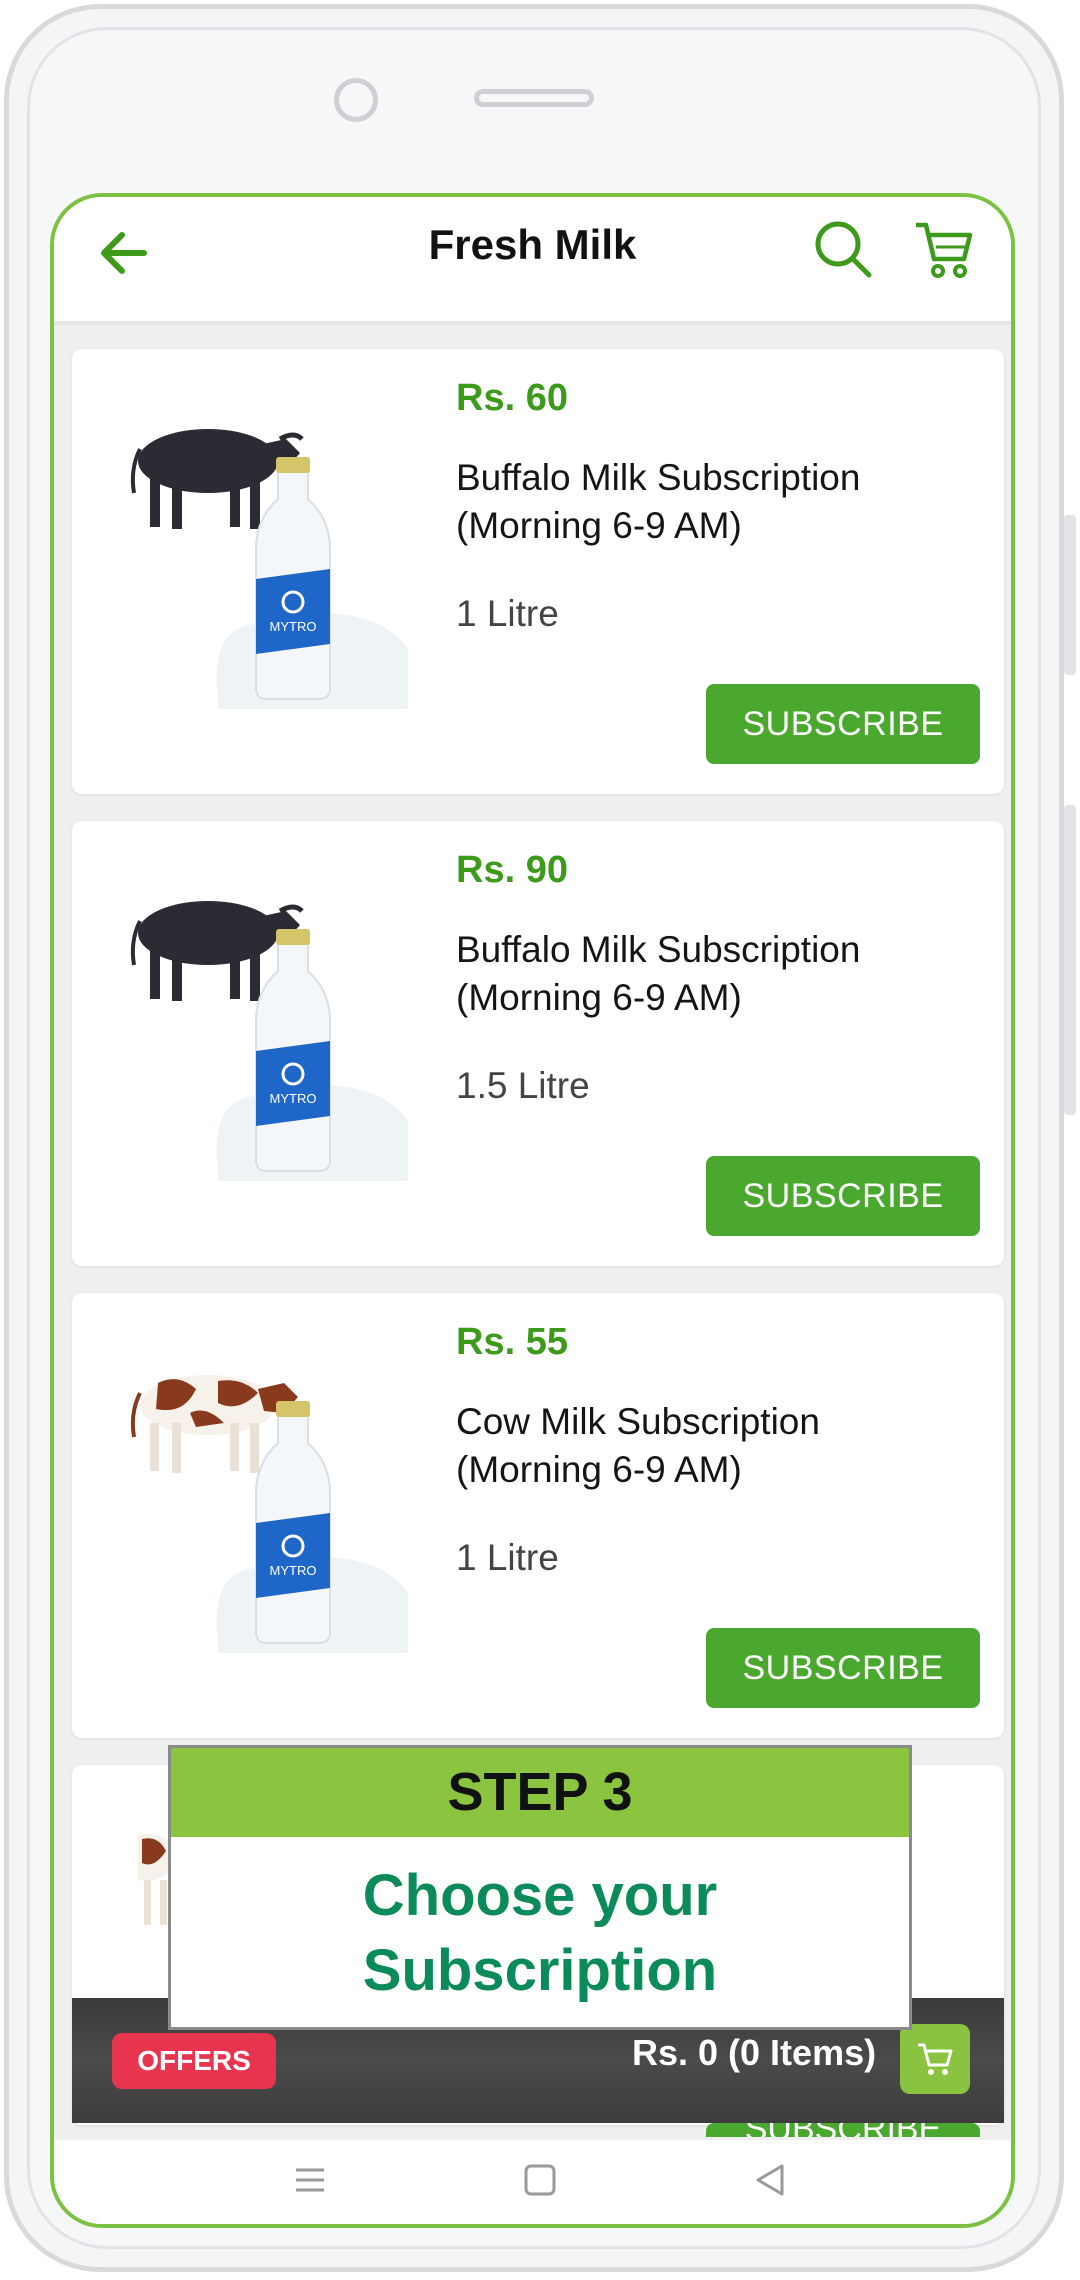 Image resolution: width=1080 pixels, height=2280 pixels. Describe the element at coordinates (843, 249) in the screenshot. I see `search-icon` at that location.